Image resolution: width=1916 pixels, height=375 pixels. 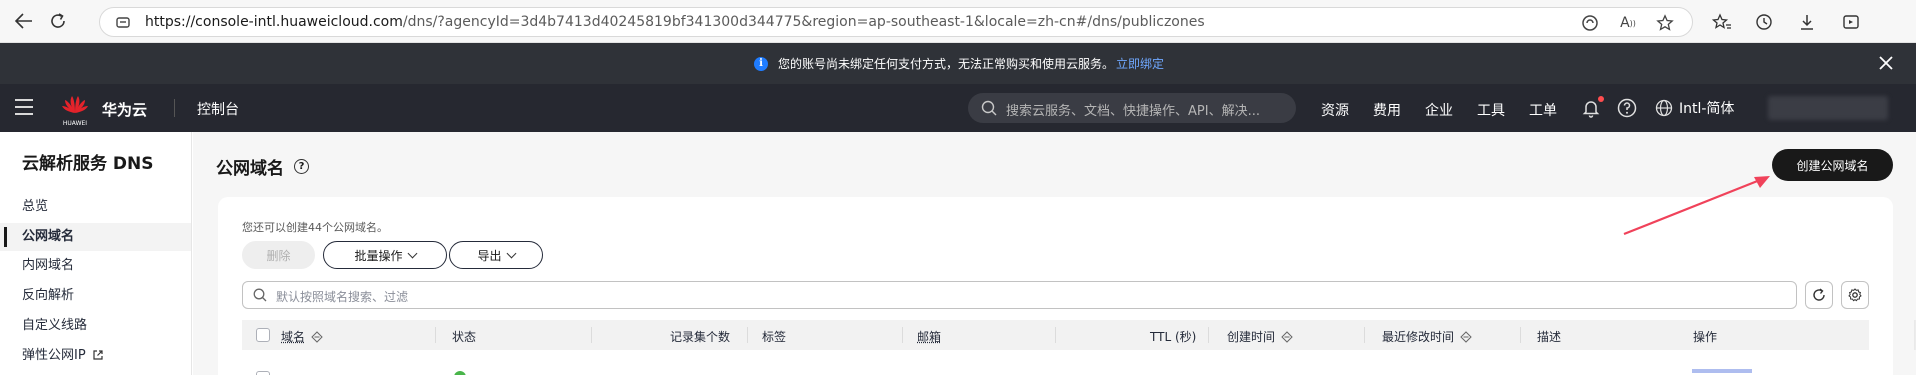 I want to click on nav-resources: 资源, so click(x=1335, y=110).